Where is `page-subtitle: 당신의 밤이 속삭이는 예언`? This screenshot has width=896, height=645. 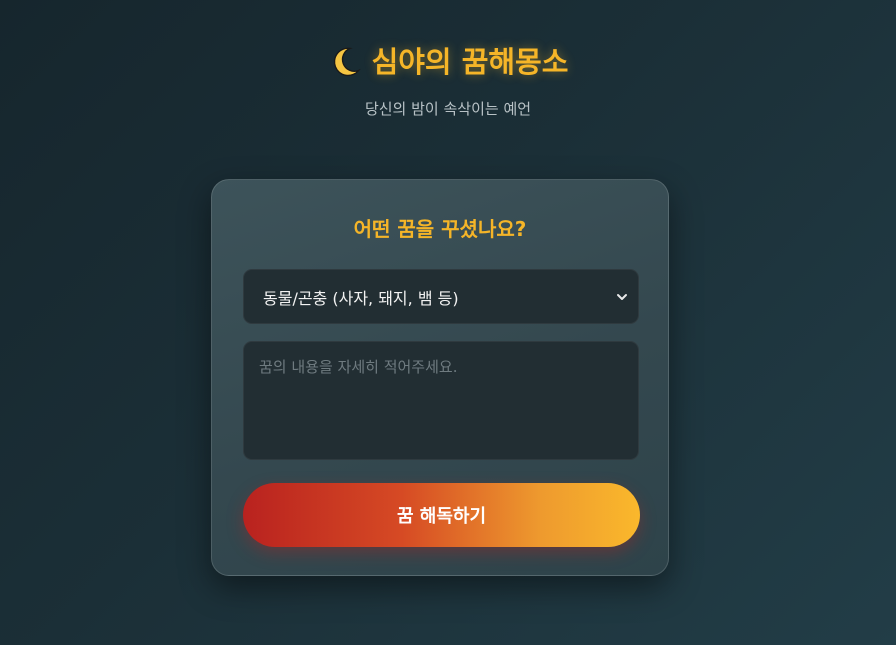 page-subtitle: 당신의 밤이 속삭이는 예언 is located at coordinates (448, 109).